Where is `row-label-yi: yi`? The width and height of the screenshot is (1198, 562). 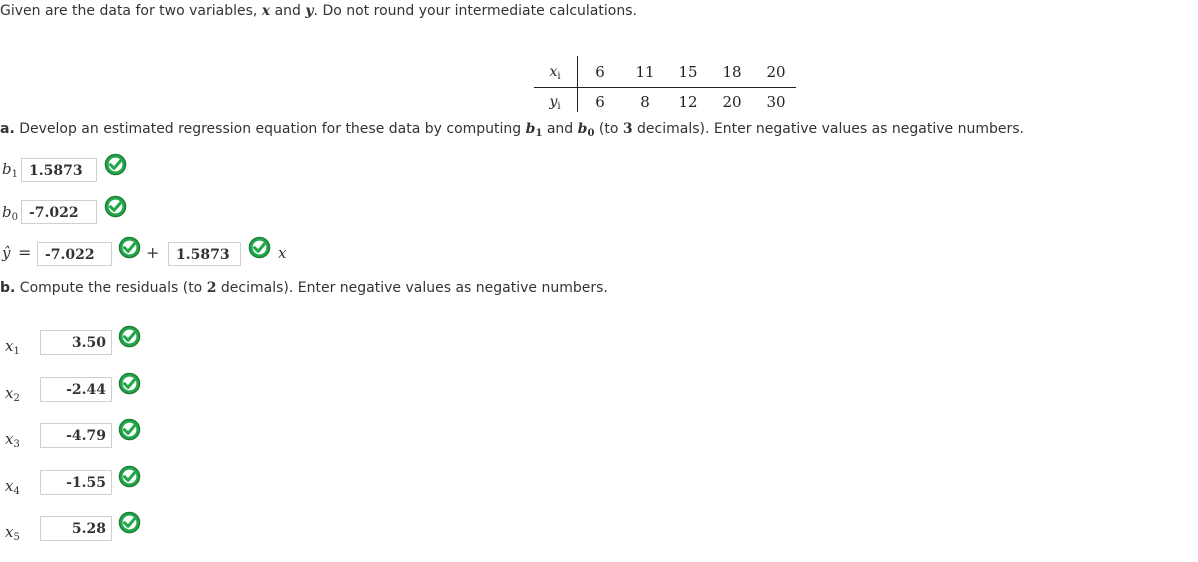
row-label-yi: yi is located at coordinates (555, 103).